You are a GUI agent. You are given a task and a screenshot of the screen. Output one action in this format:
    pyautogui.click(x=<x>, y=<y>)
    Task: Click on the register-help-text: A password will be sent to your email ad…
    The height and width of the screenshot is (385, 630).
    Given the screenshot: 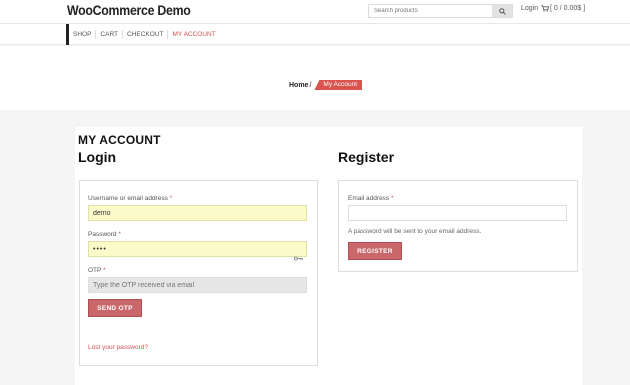 What is the action you would take?
    pyautogui.click(x=415, y=231)
    